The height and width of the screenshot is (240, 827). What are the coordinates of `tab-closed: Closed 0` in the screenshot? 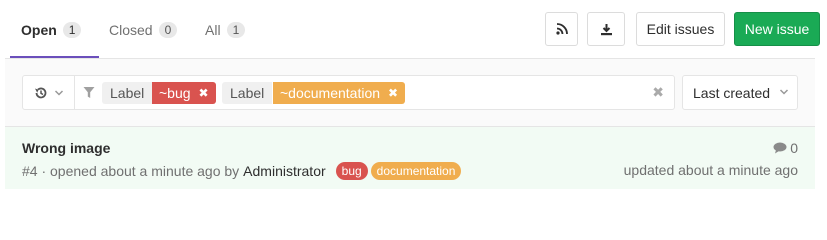 It's located at (143, 29).